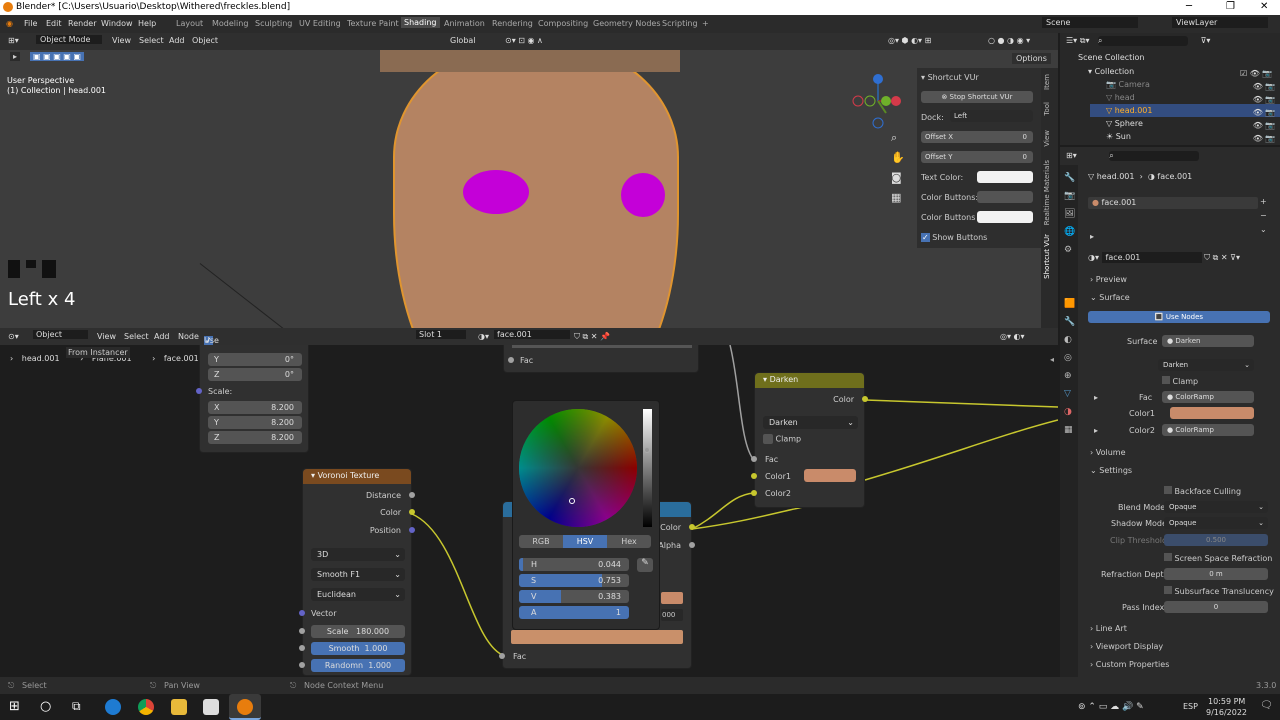  I want to click on value-field: V 0.383, so click(574, 596).